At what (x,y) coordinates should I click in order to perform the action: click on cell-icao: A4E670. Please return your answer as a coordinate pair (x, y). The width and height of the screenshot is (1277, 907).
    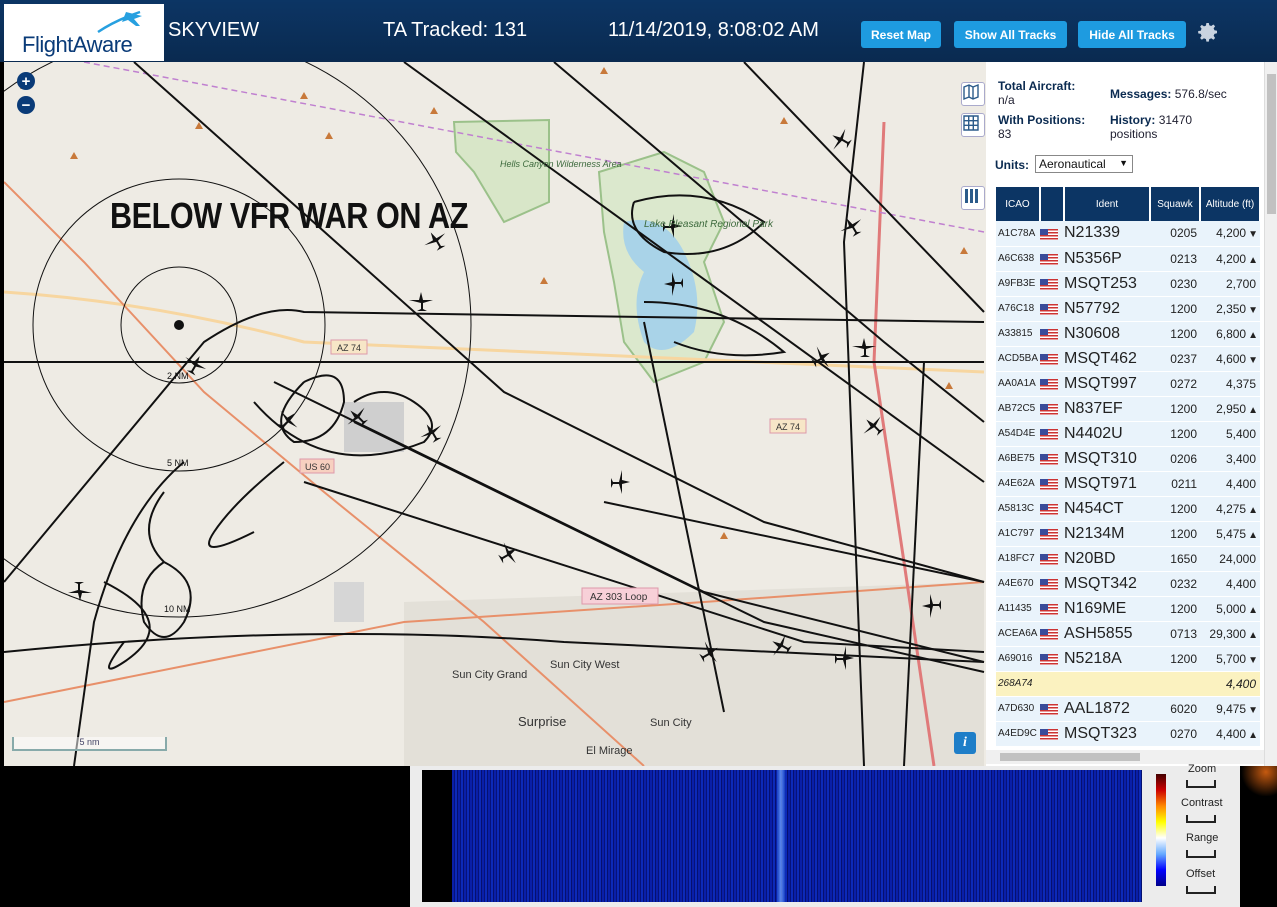
    Looking at the image, I should click on (1018, 584).